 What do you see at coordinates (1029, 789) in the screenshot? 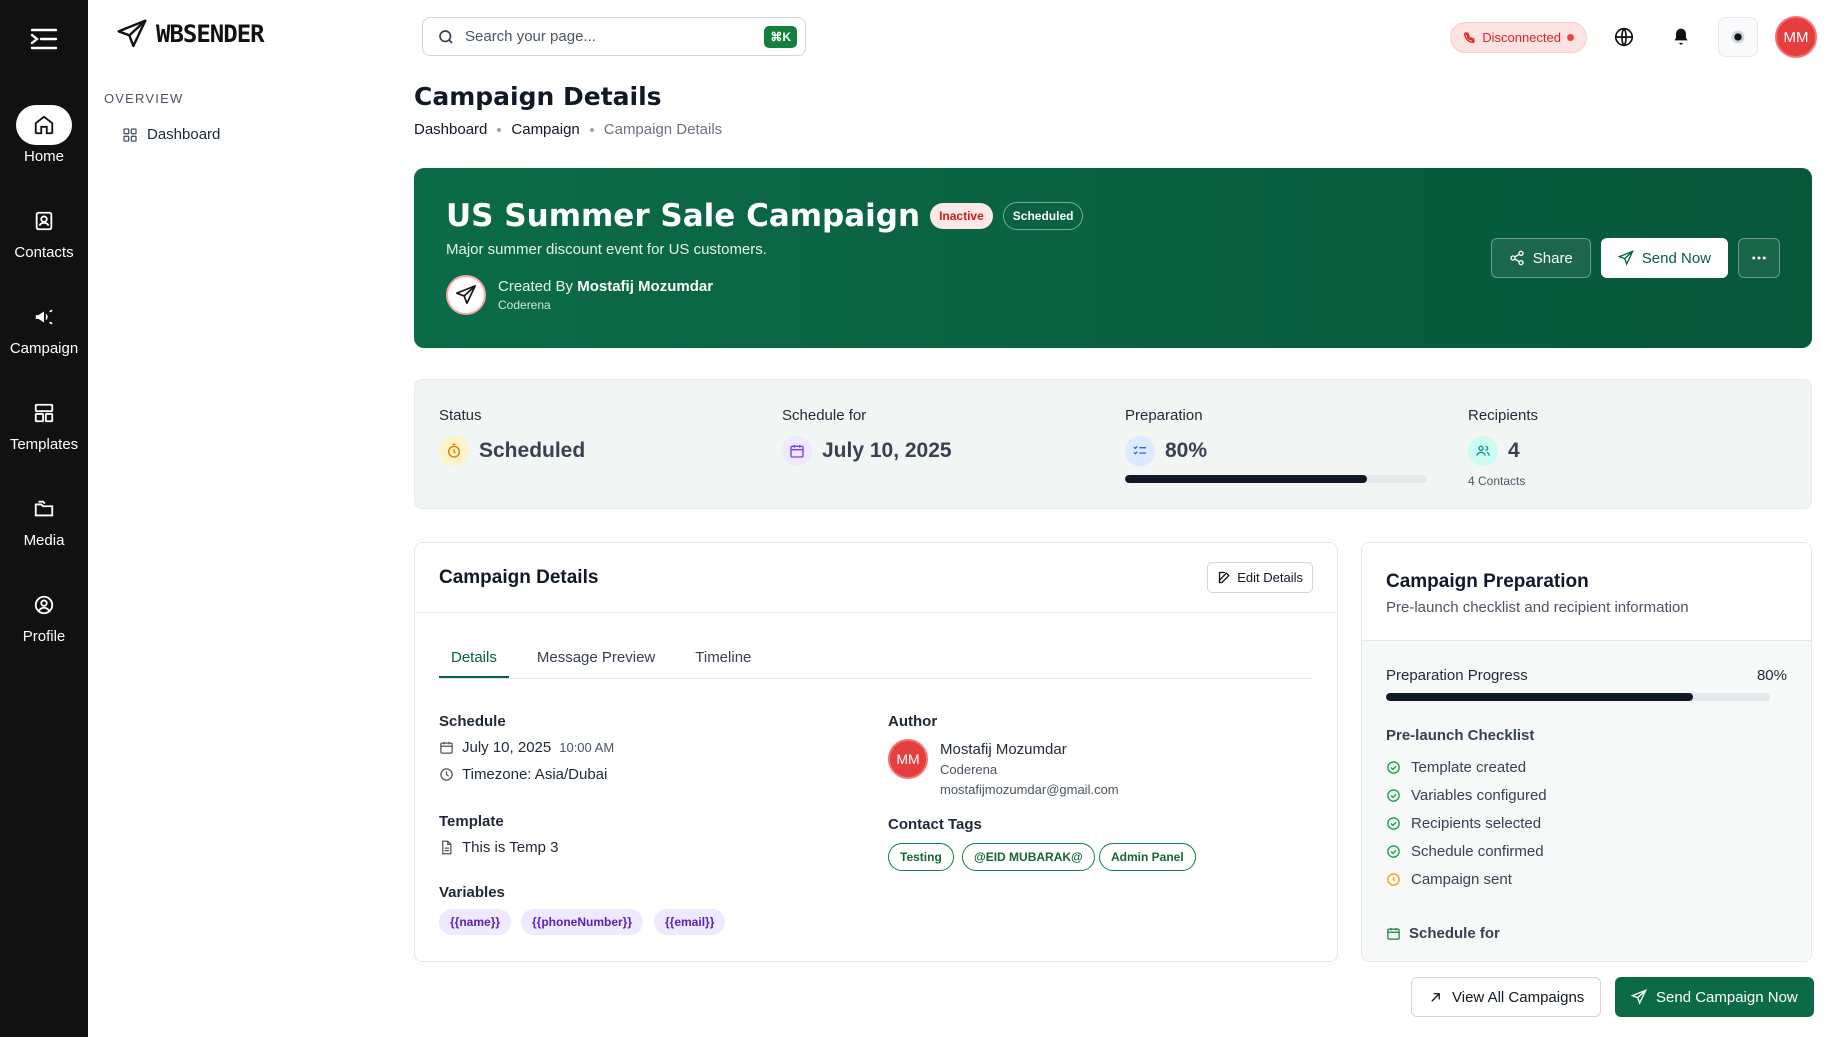
I see `author-email: mostafijmozumdar@gmail.com` at bounding box center [1029, 789].